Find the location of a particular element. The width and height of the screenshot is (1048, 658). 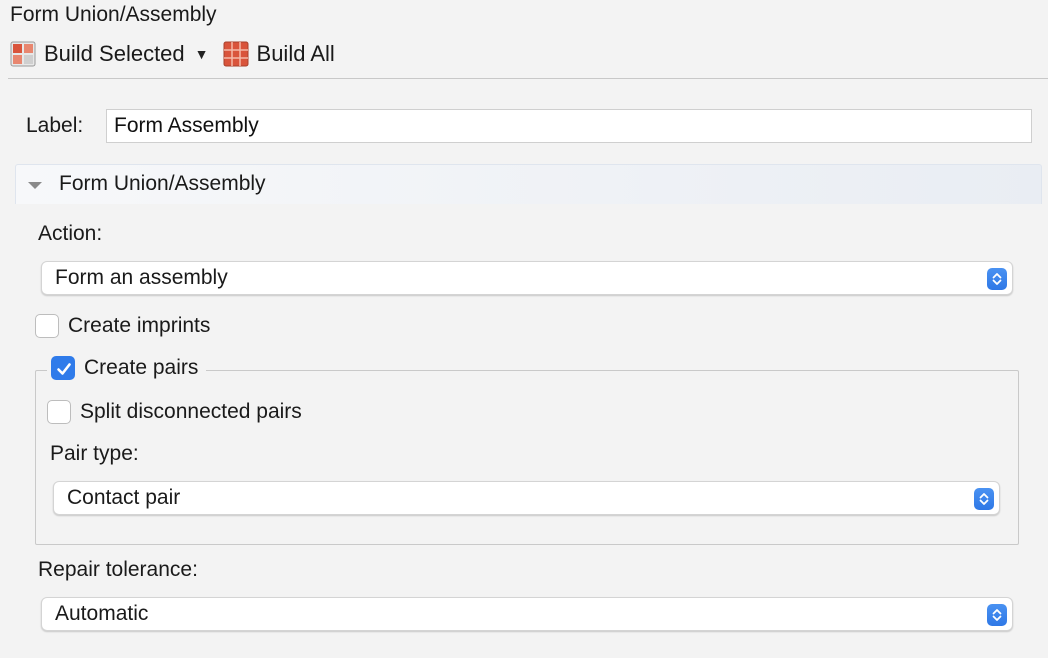

label-row: Label: is located at coordinates (529, 126).